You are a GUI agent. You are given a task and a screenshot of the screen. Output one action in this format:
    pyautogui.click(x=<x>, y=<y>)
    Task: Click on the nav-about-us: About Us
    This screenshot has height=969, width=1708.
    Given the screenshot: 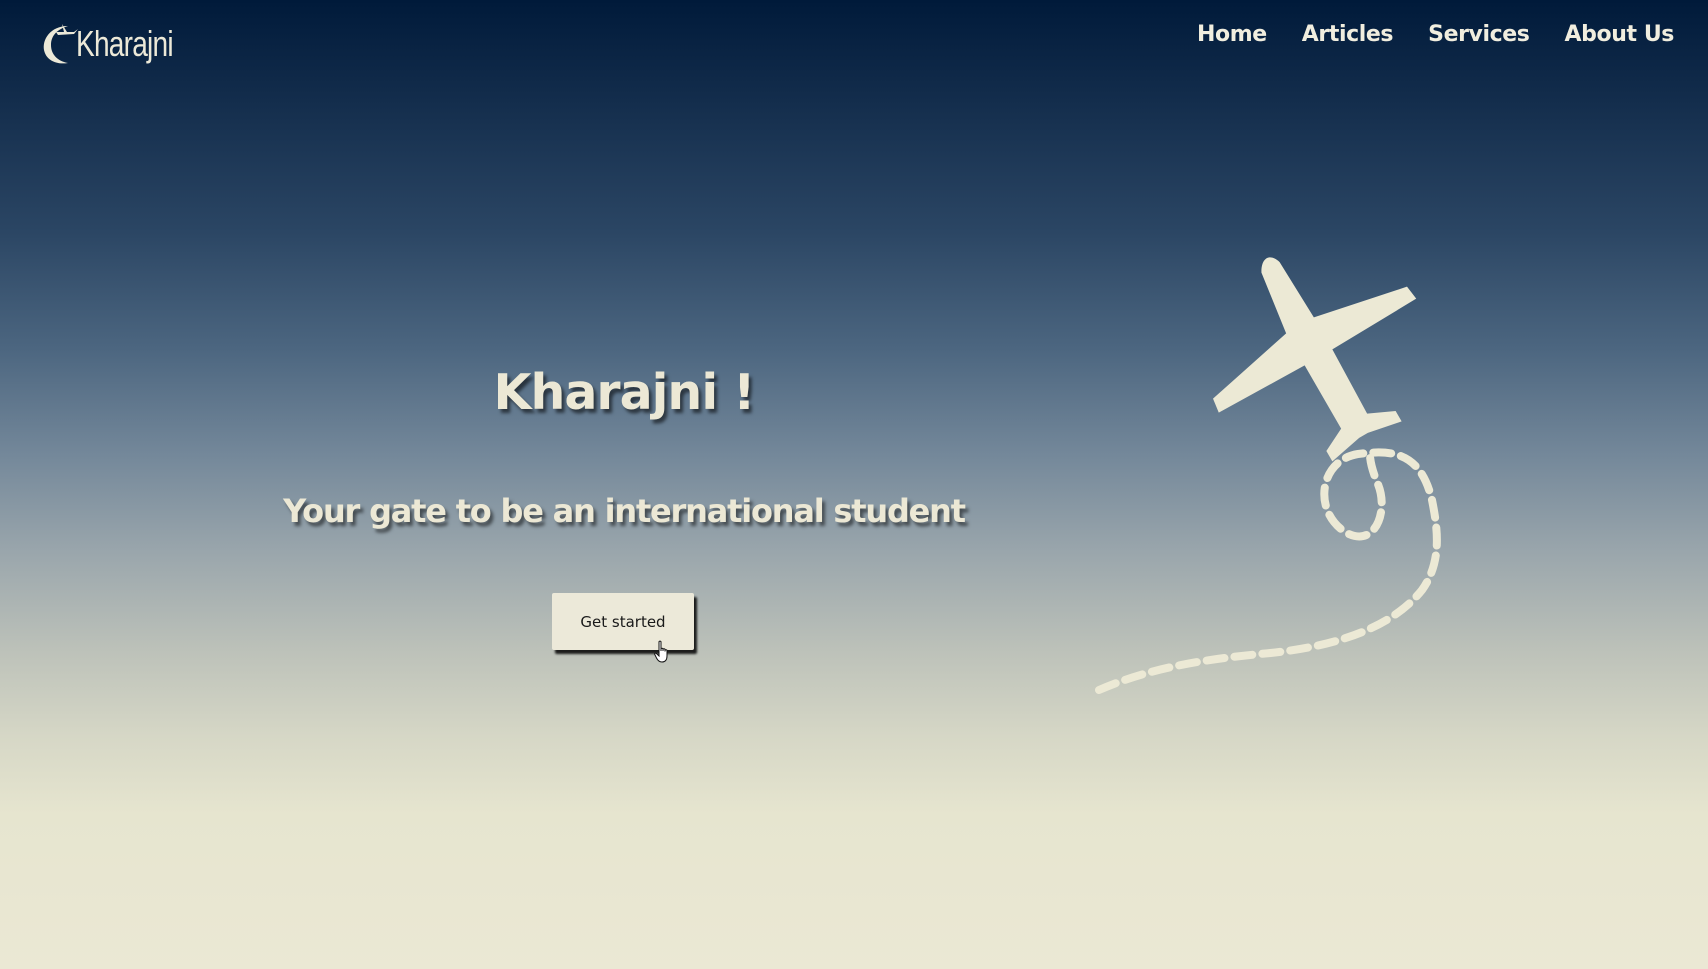 What is the action you would take?
    pyautogui.click(x=1620, y=34)
    